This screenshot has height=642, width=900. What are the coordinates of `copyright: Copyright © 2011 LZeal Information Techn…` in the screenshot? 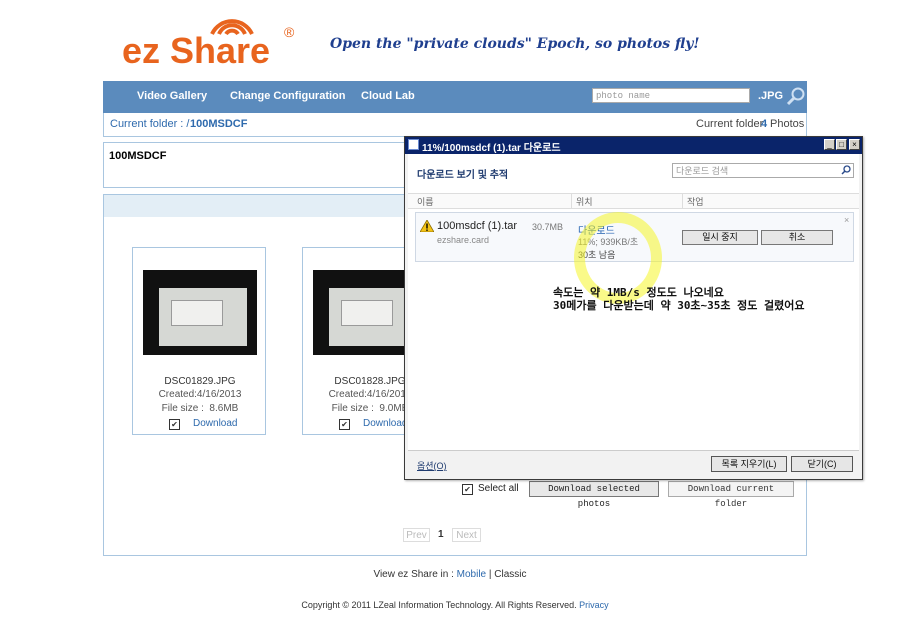 It's located at (450, 605).